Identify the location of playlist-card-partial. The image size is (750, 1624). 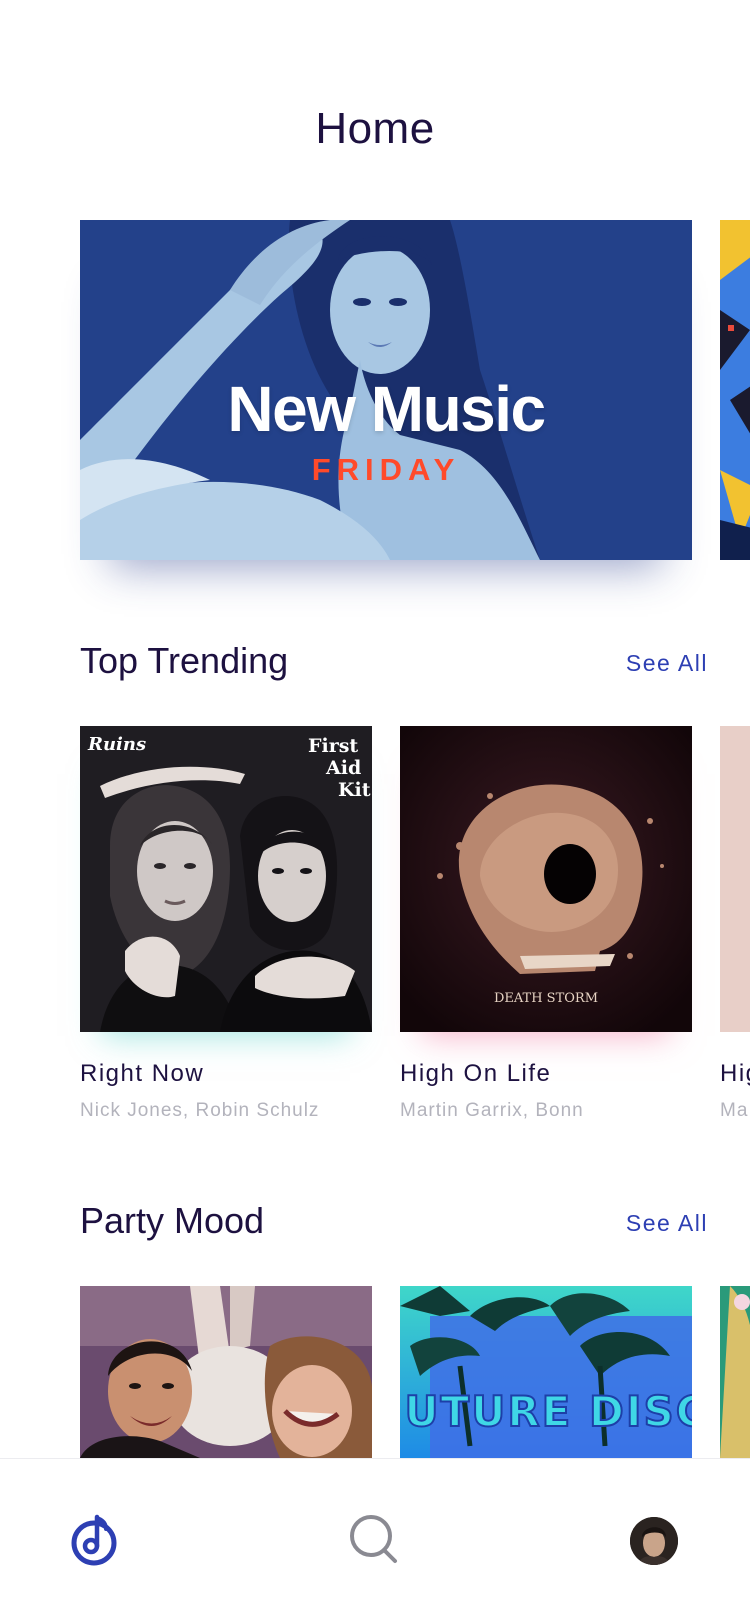
(735, 1372).